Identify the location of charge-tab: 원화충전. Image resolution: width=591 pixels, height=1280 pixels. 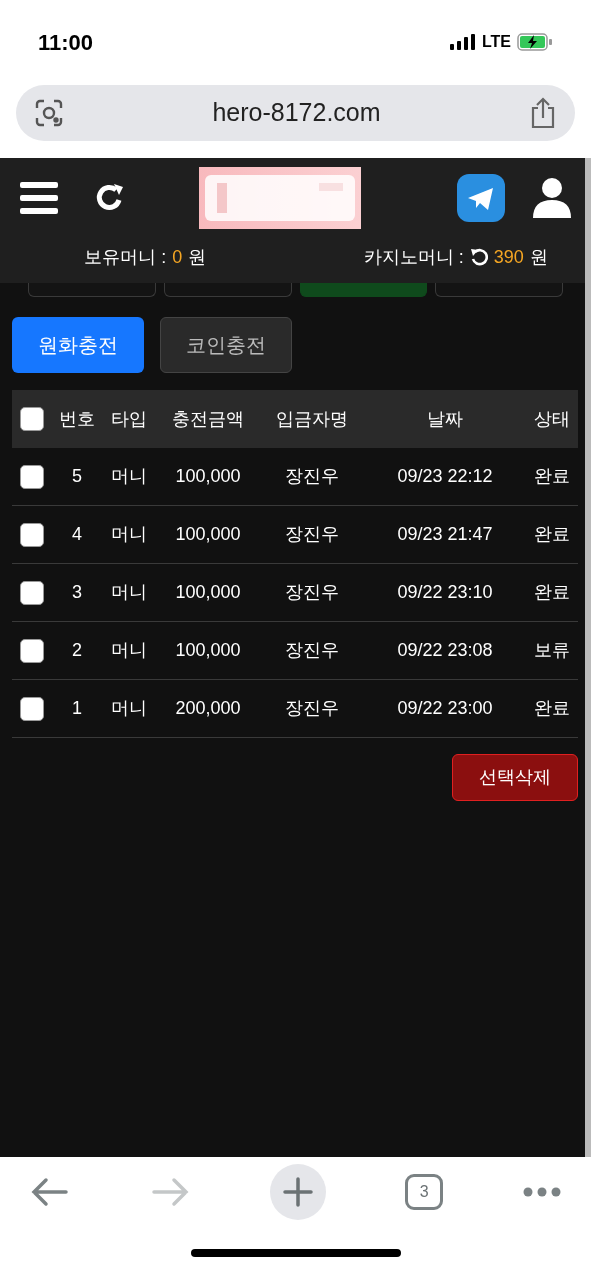
(78, 345).